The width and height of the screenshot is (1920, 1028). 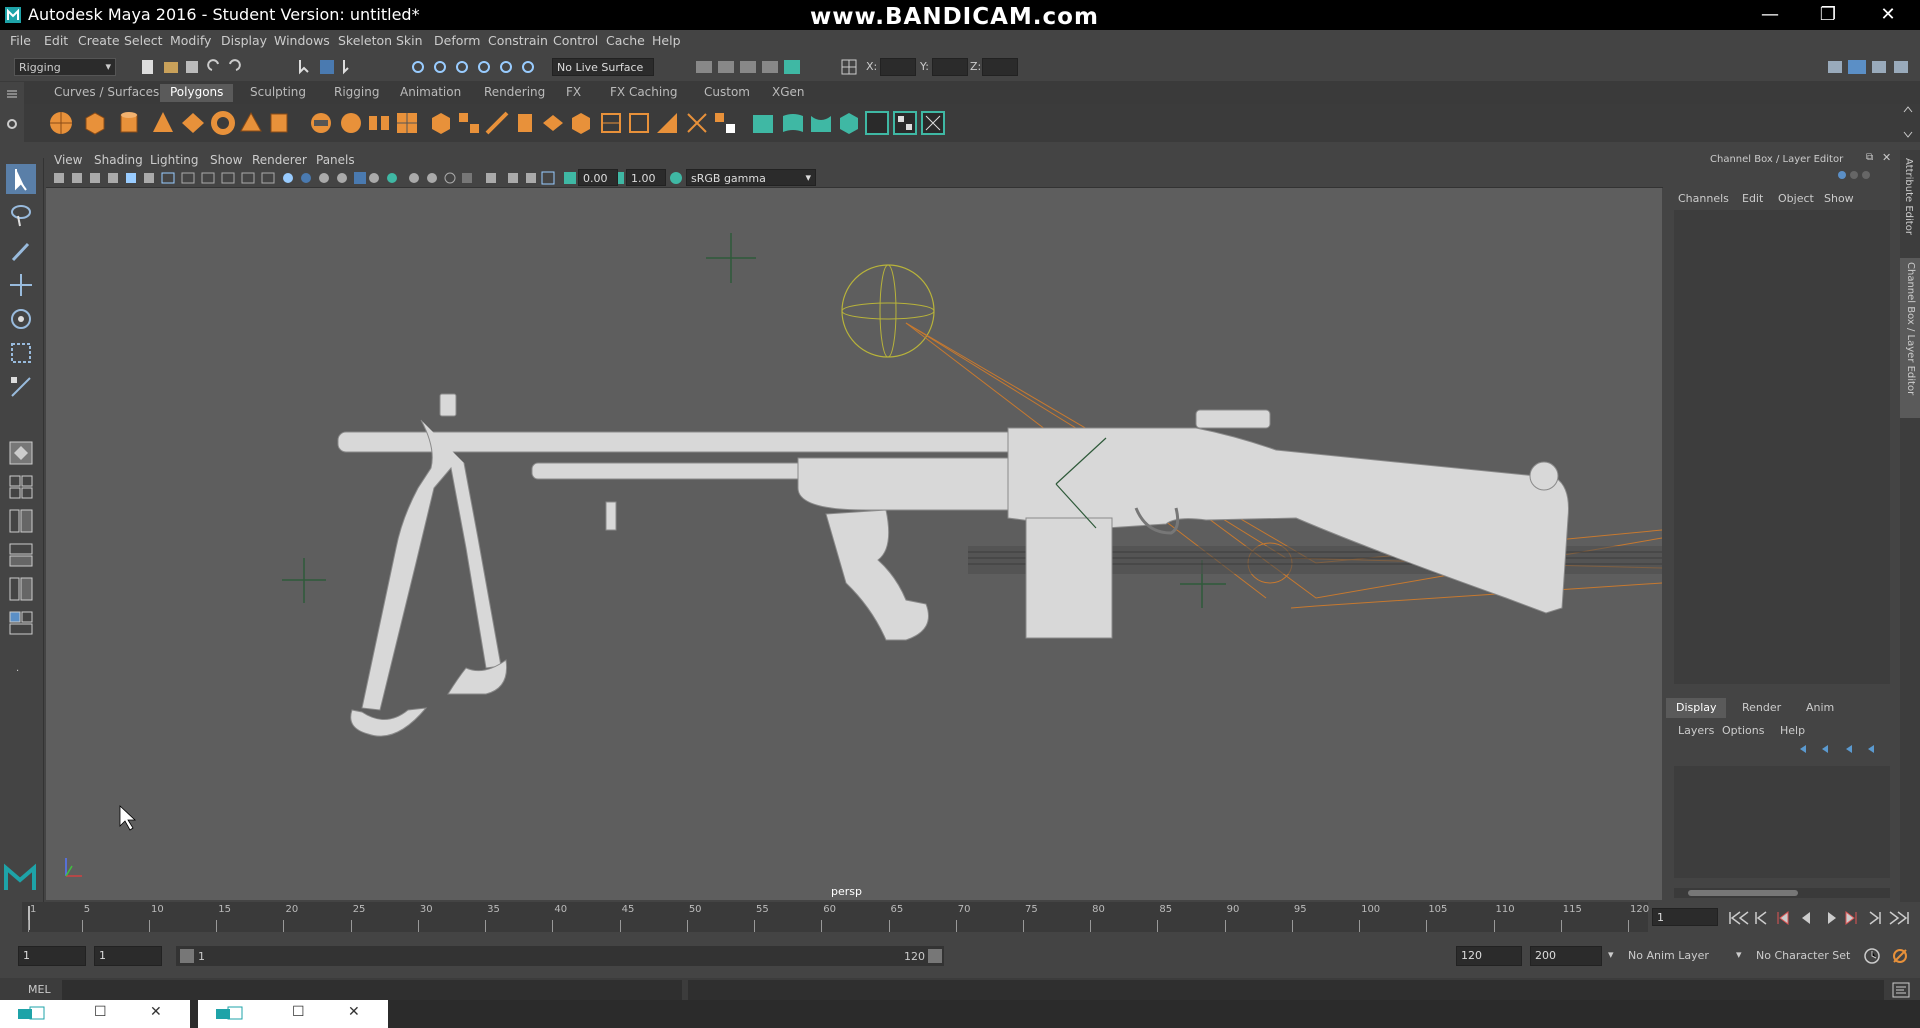 What do you see at coordinates (643, 93) in the screenshot?
I see `shelf-tab-fx-caching: FX Caching` at bounding box center [643, 93].